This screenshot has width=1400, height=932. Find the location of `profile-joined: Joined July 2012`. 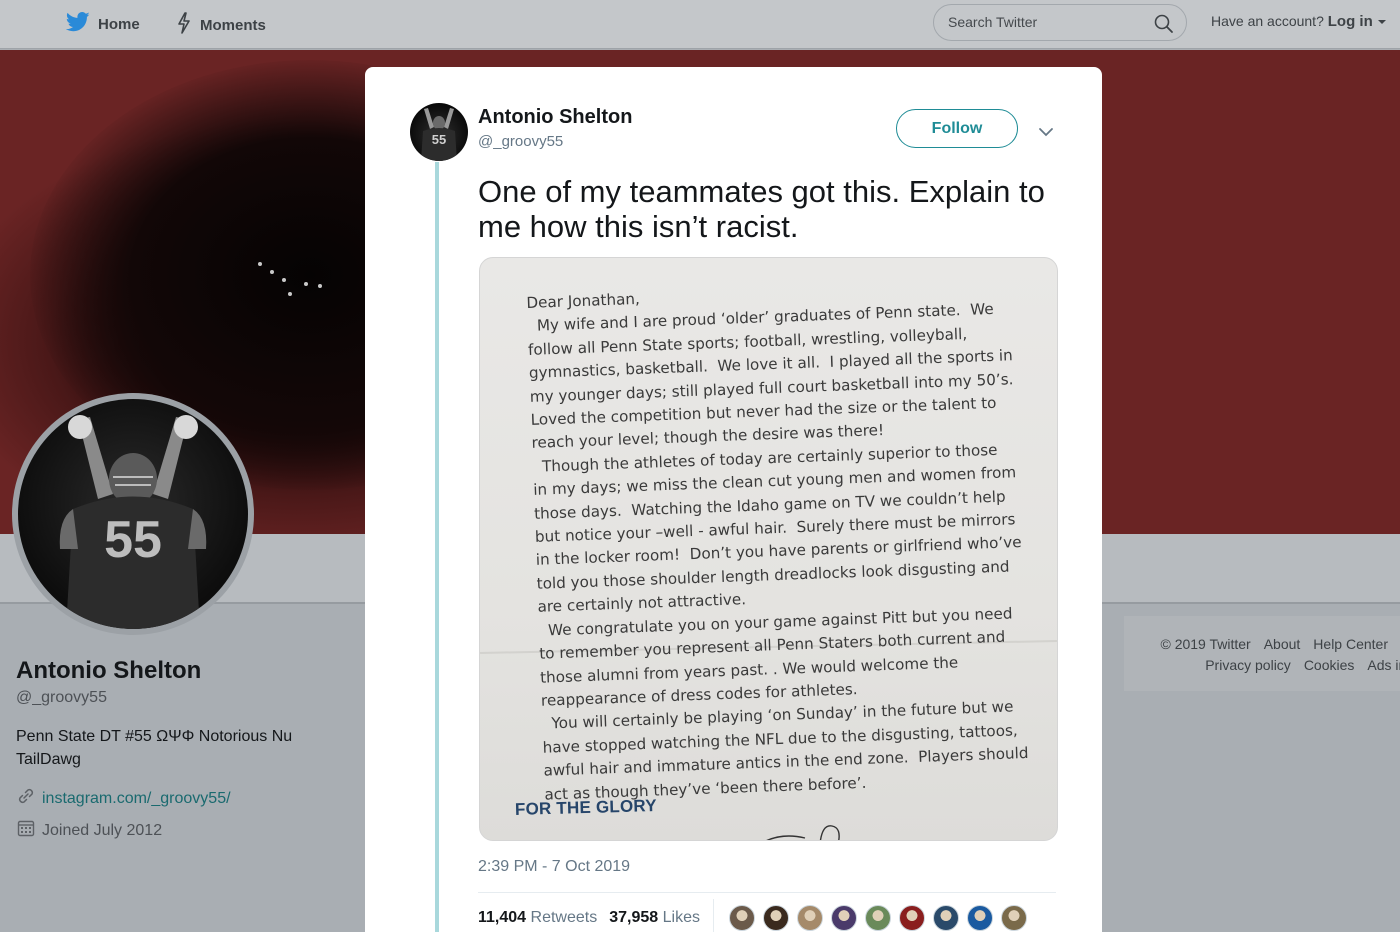

profile-joined: Joined July 2012 is located at coordinates (89, 830).